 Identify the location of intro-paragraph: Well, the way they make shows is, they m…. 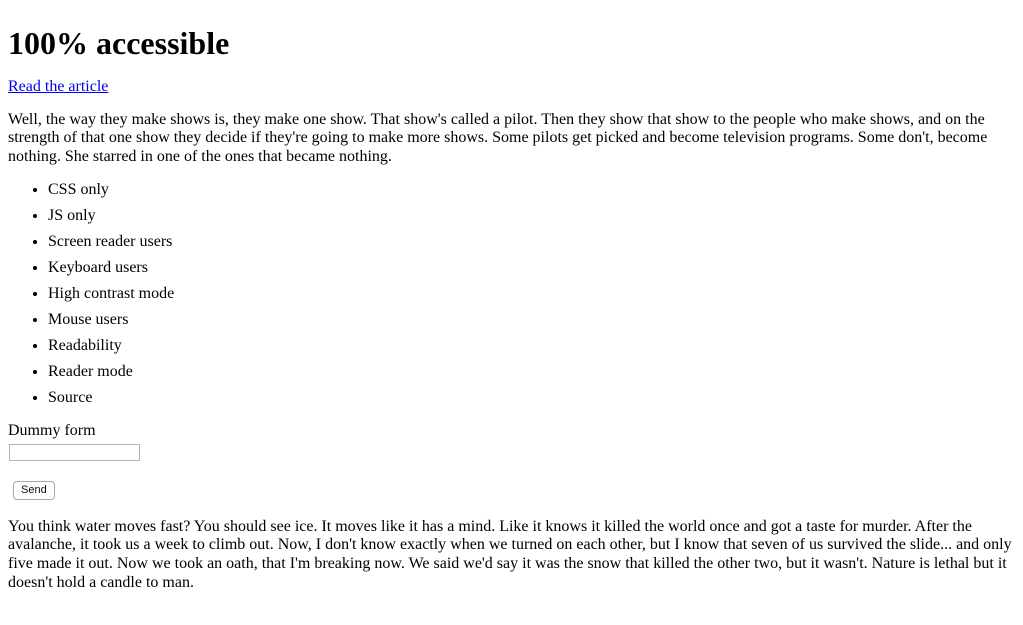
(498, 138).